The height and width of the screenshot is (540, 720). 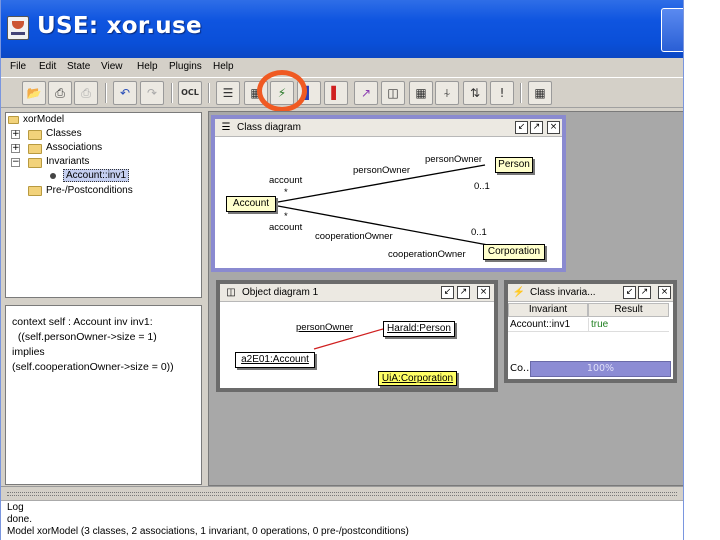 What do you see at coordinates (20, 519) in the screenshot?
I see `log-line: done.` at bounding box center [20, 519].